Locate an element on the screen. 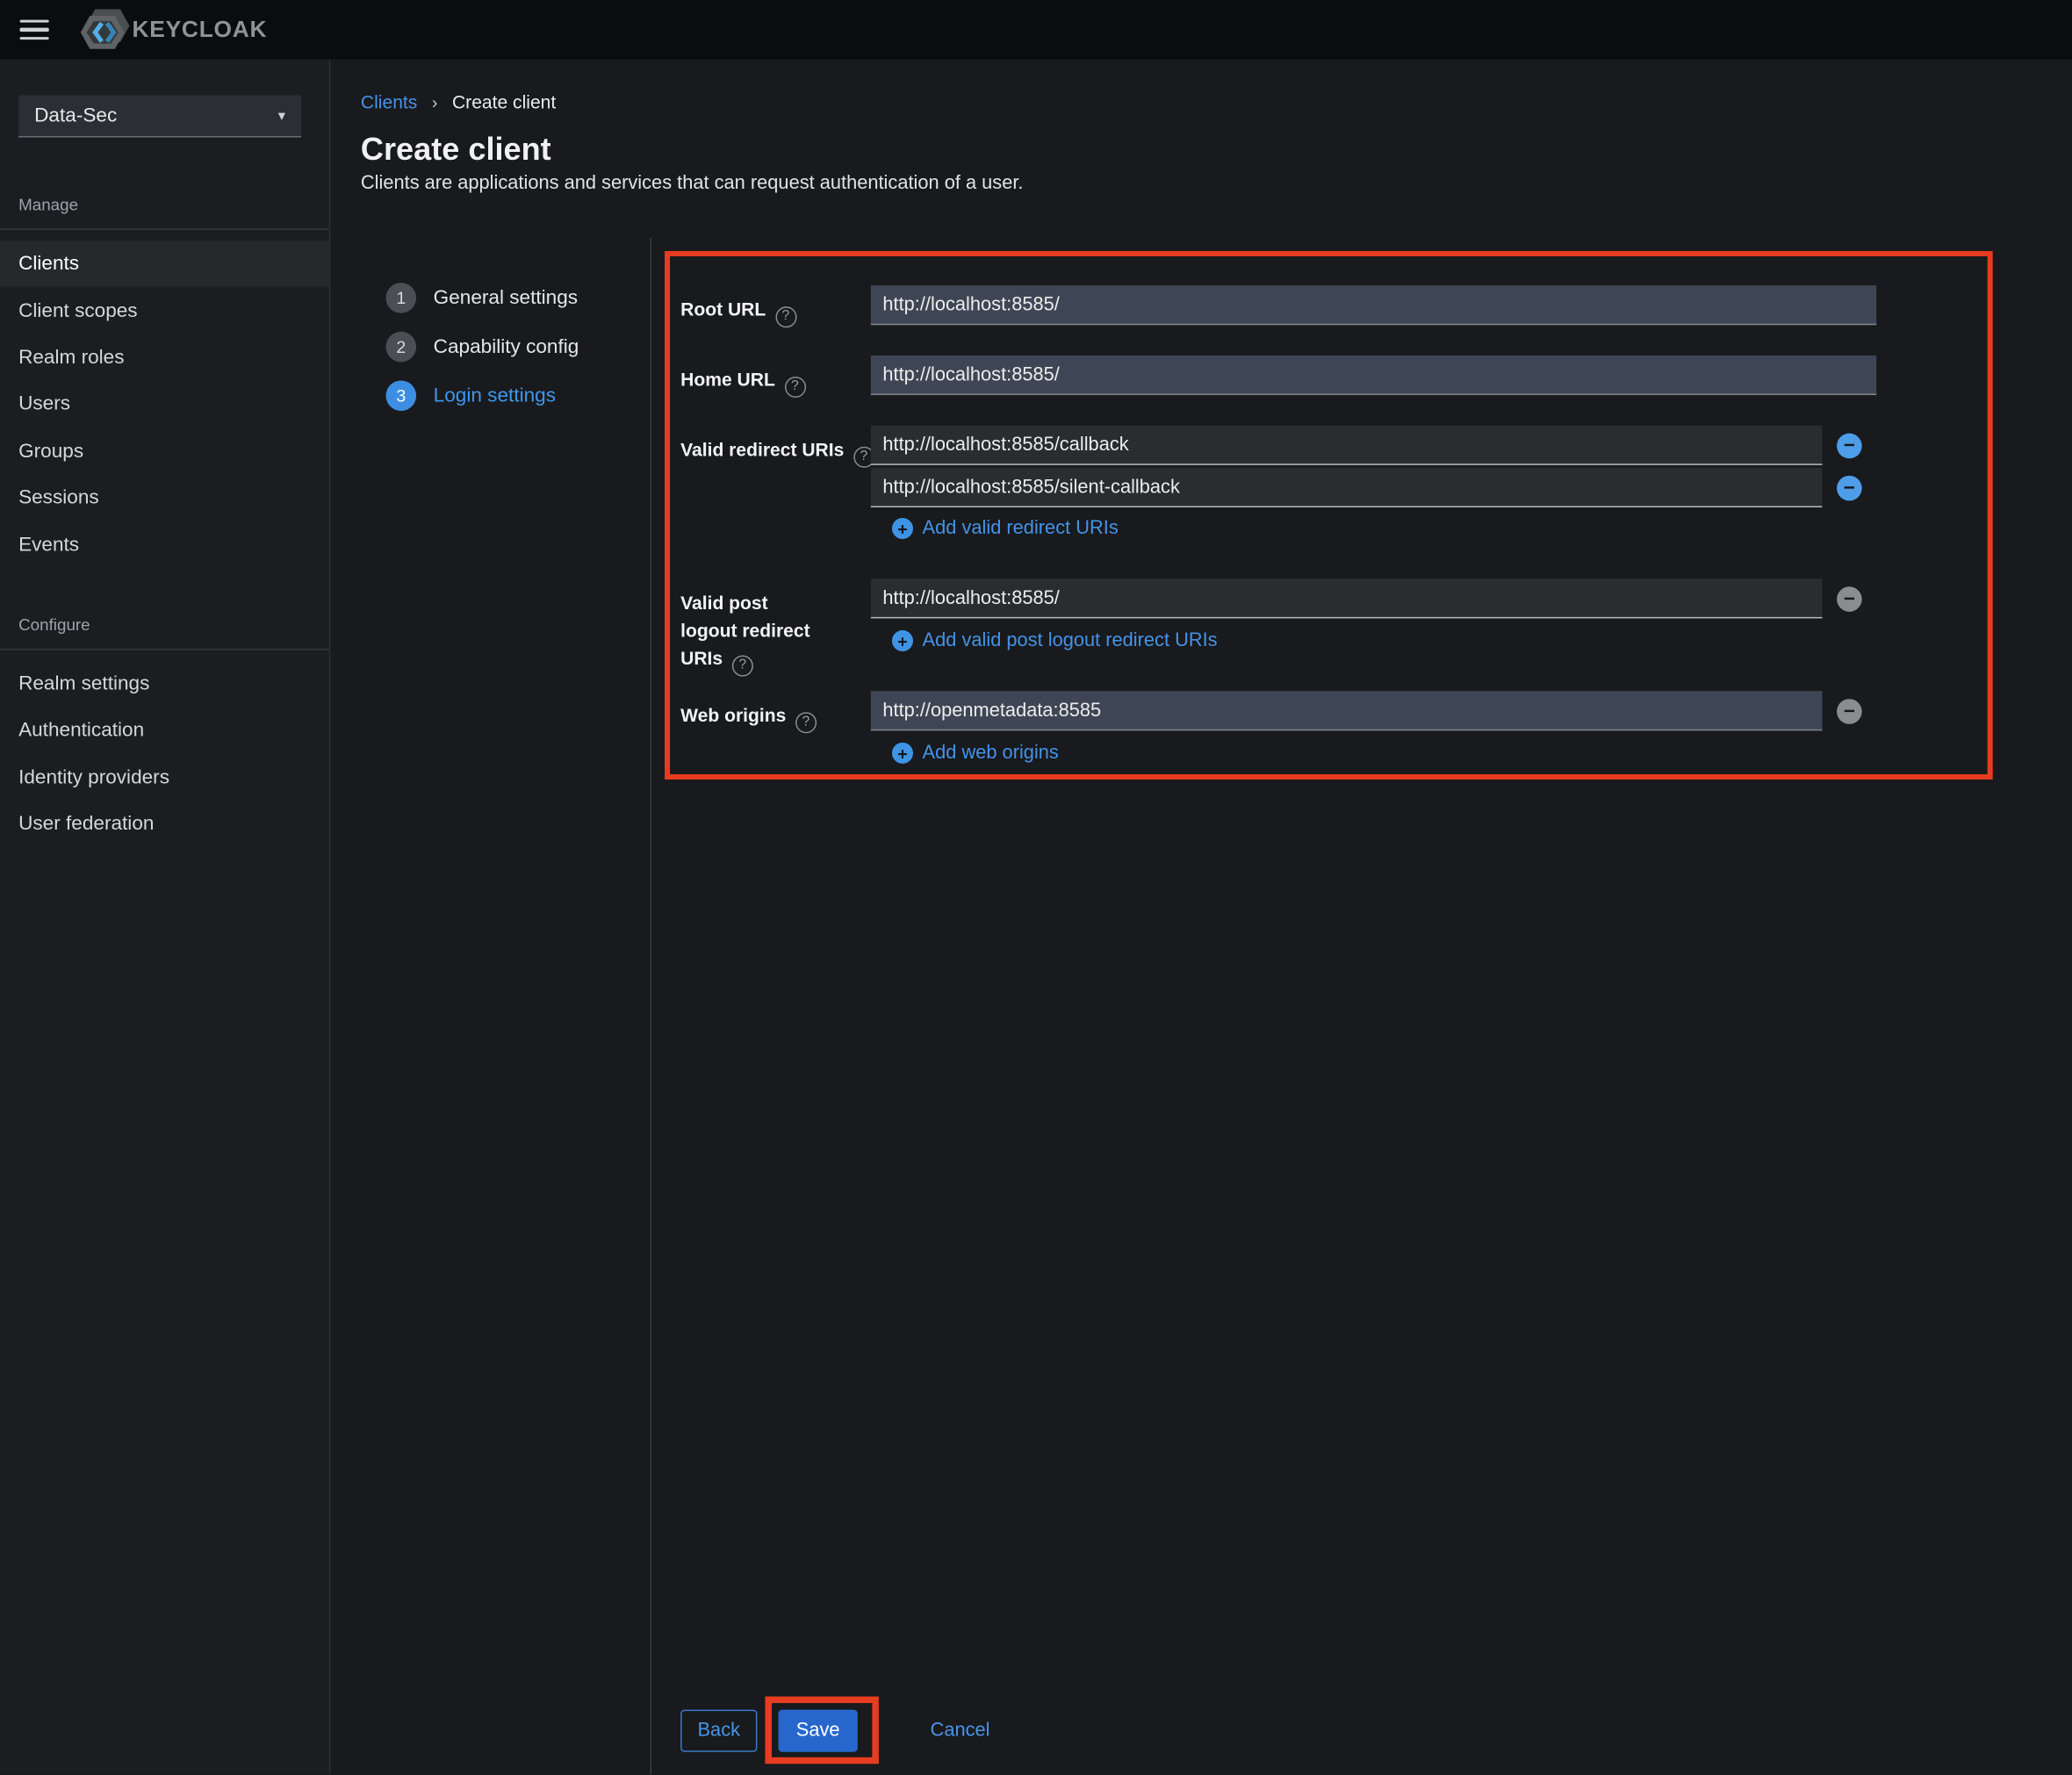 The width and height of the screenshot is (2072, 1775). top-bar: KEYCLOAK is located at coordinates (1036, 30).